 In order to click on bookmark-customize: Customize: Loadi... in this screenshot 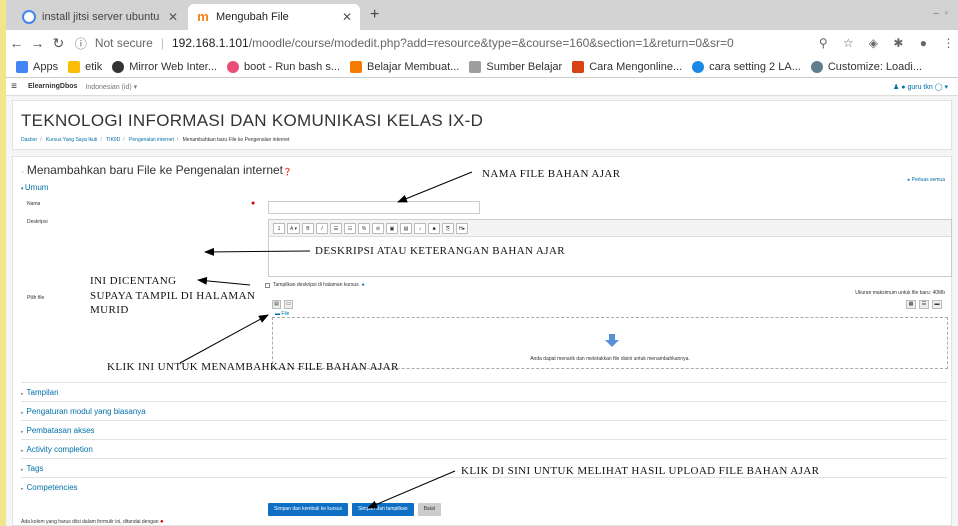, I will do `click(866, 66)`.